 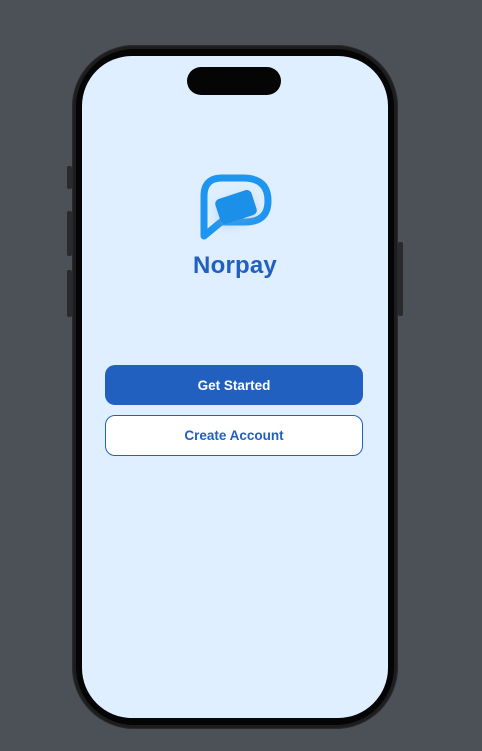 What do you see at coordinates (234, 81) in the screenshot?
I see `dynamic-island` at bounding box center [234, 81].